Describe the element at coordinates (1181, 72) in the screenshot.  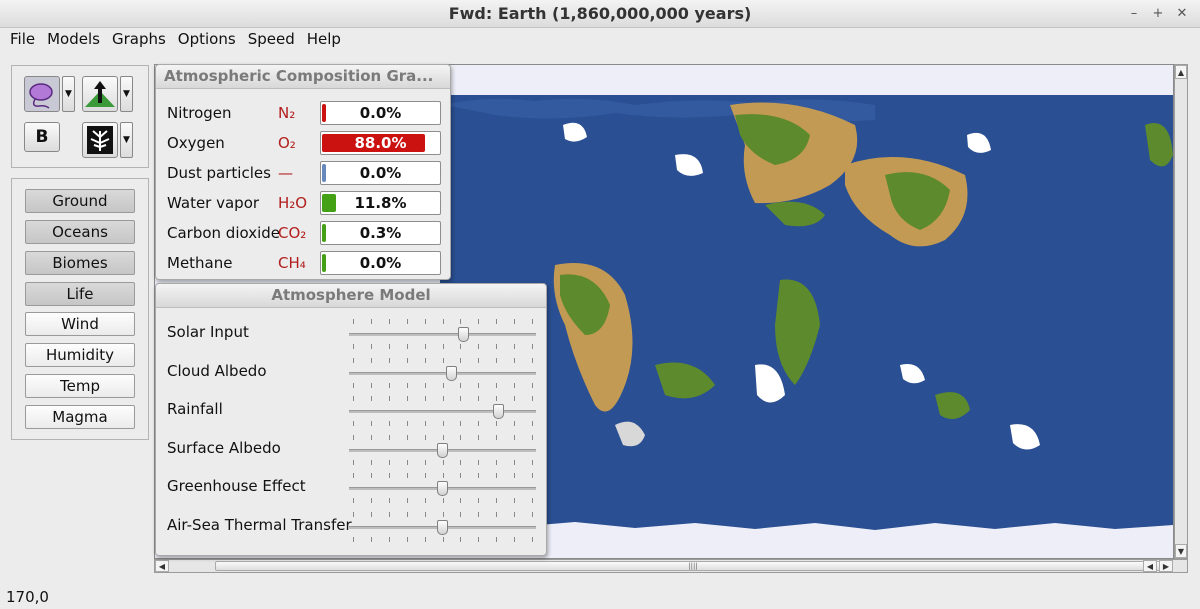
I see `scroll-up-icon: ▲` at that location.